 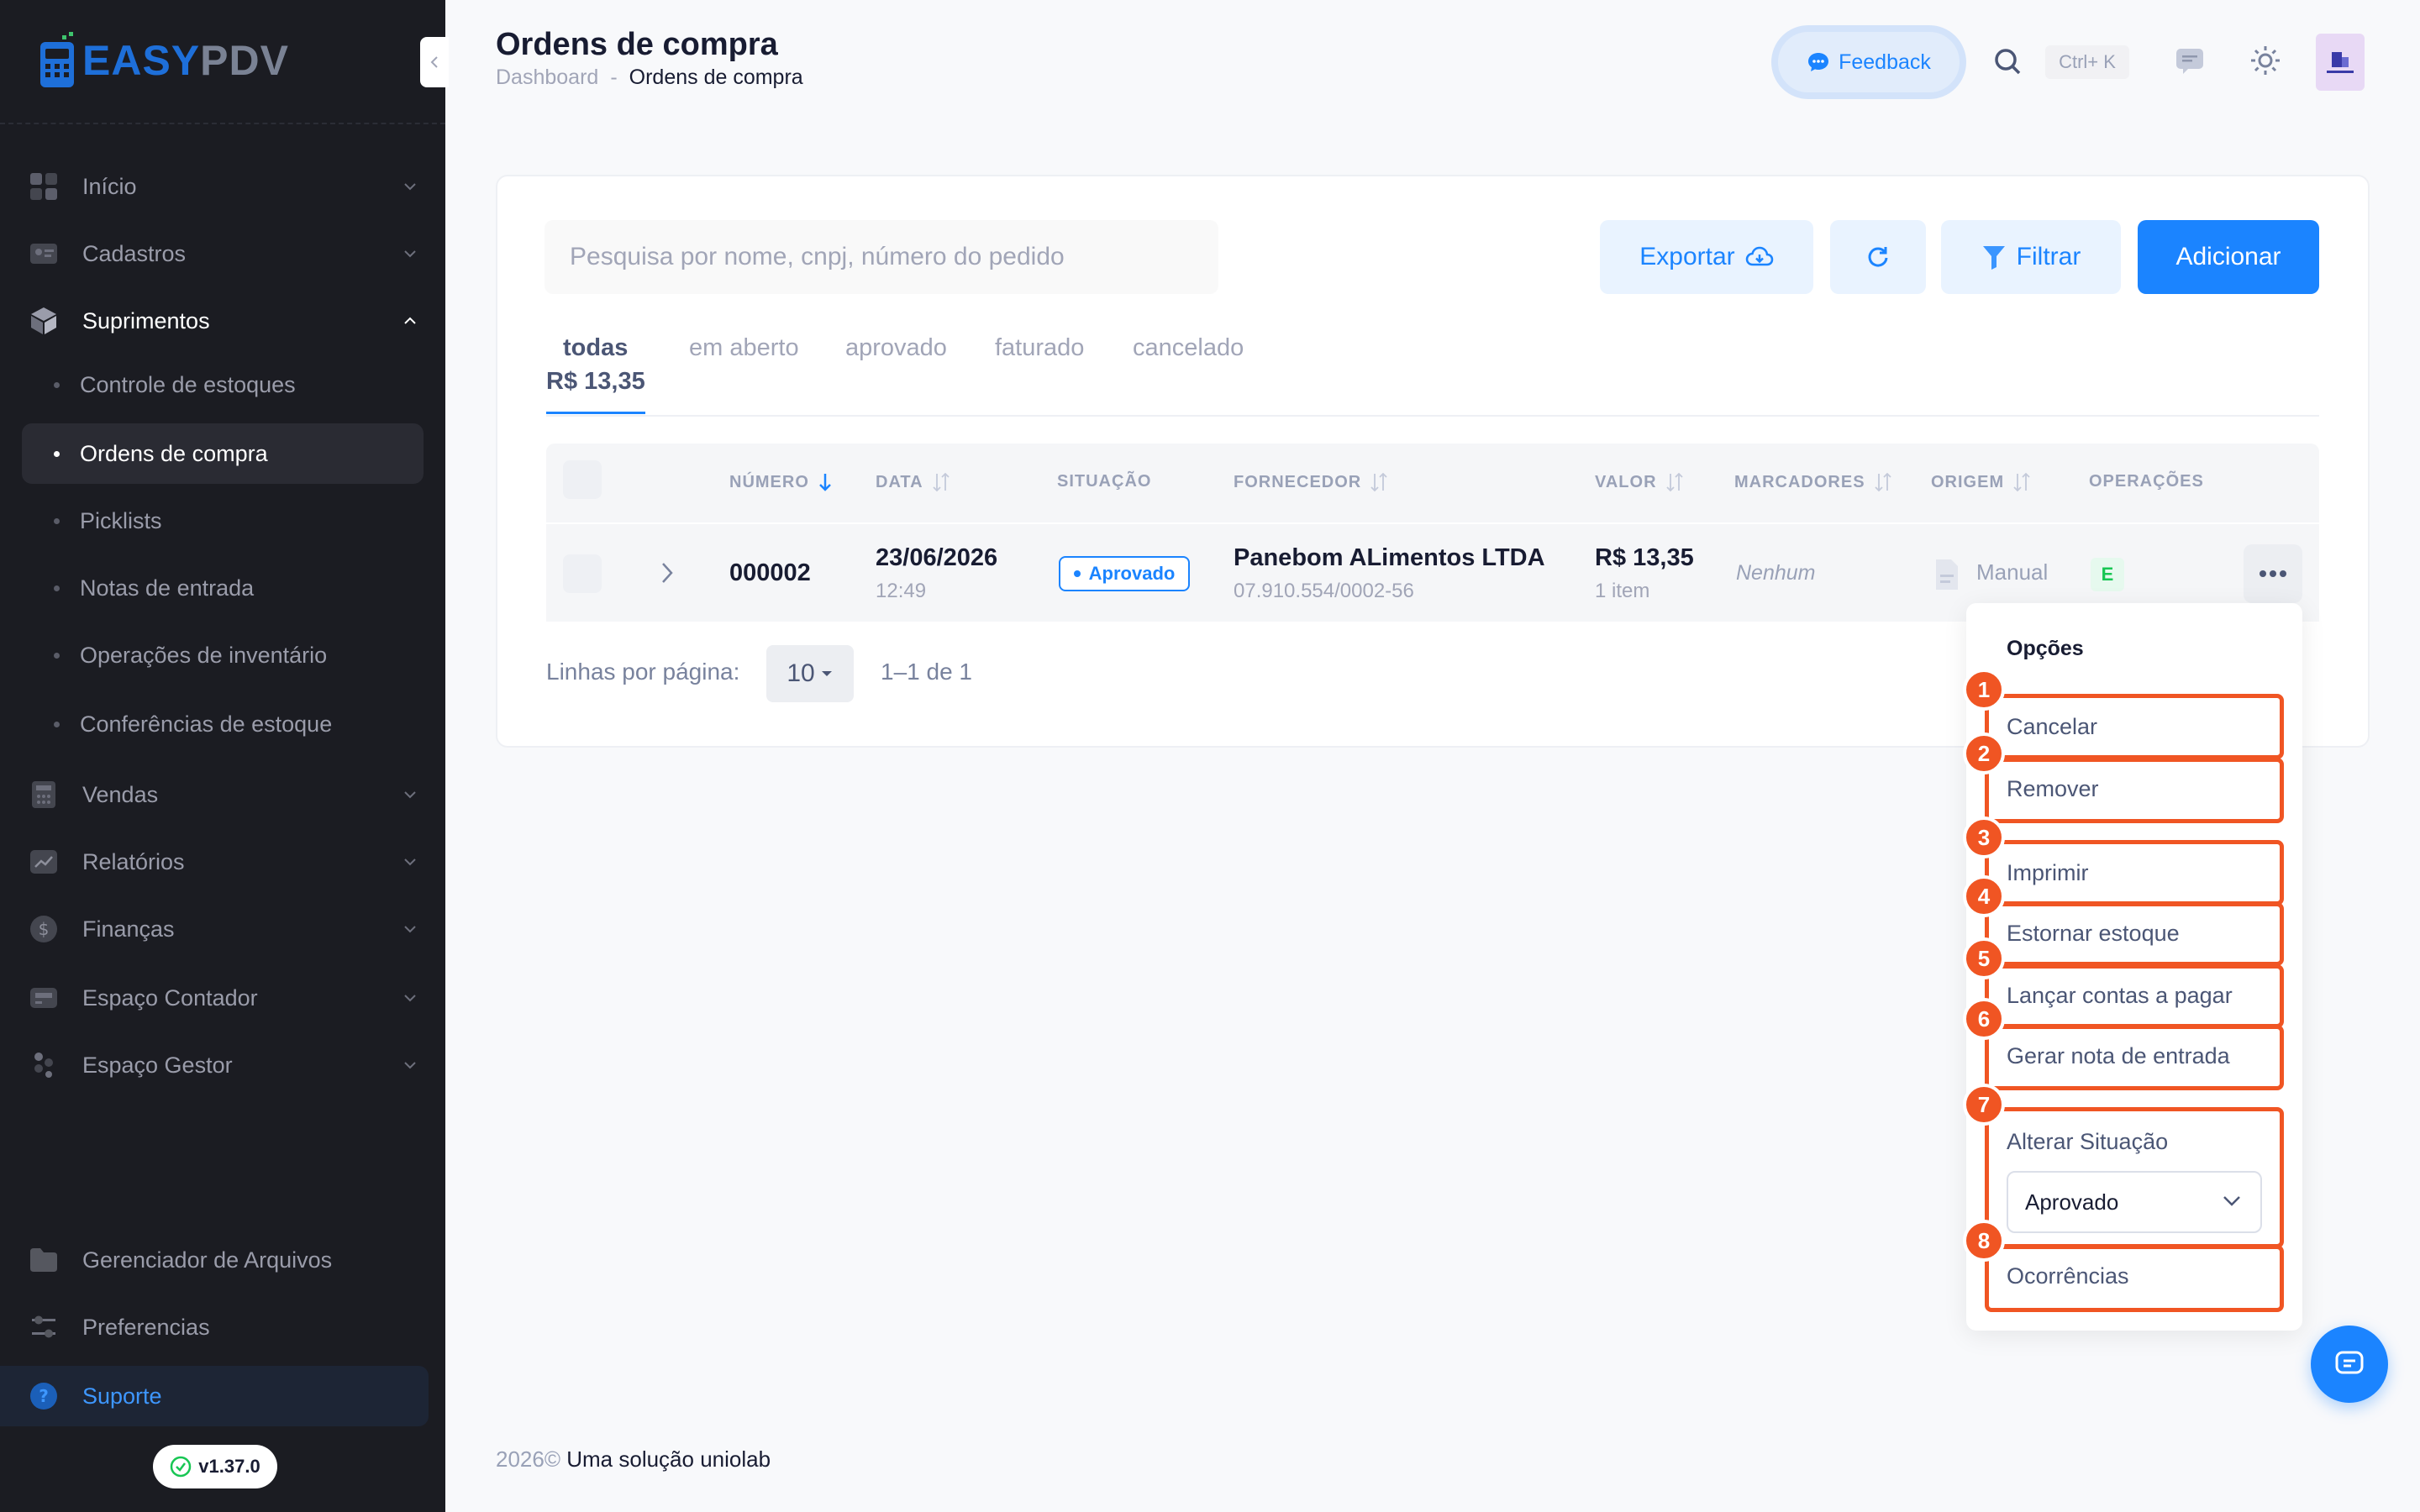 I want to click on refresh-icon, so click(x=1878, y=257).